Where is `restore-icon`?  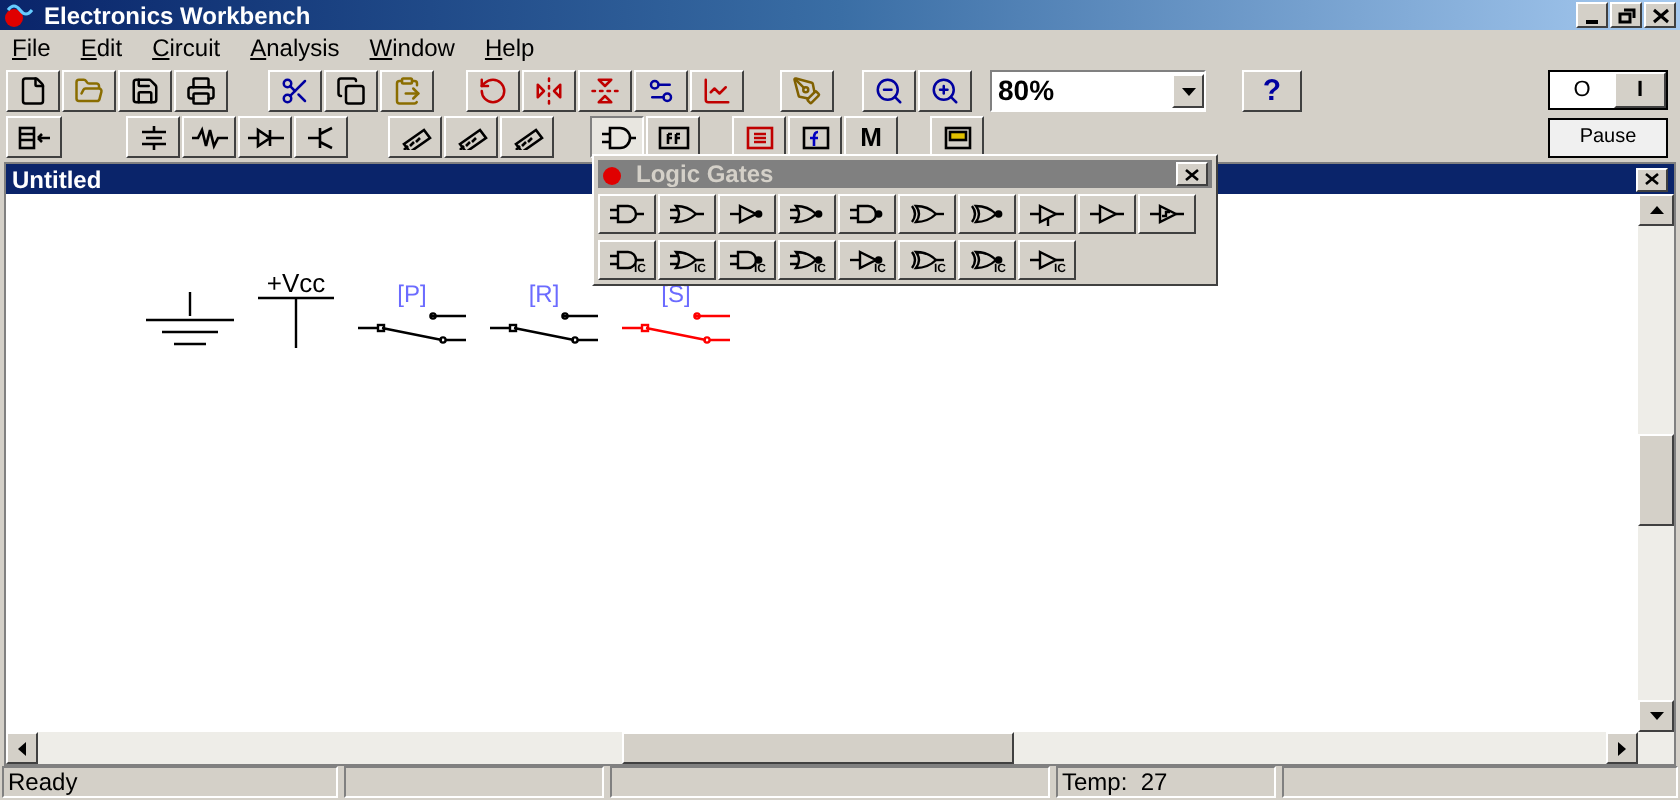 restore-icon is located at coordinates (1626, 15).